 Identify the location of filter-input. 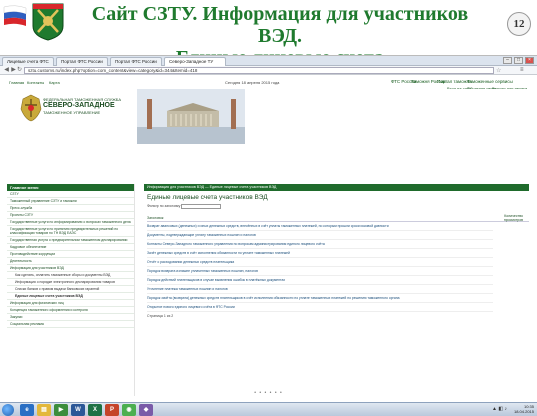
(201, 206).